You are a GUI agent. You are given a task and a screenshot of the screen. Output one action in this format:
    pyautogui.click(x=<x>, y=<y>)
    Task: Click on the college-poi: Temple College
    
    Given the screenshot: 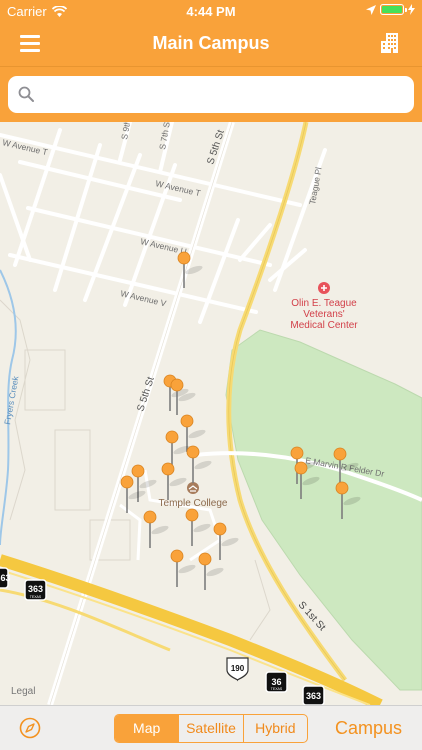 What is the action you would take?
    pyautogui.click(x=193, y=495)
    